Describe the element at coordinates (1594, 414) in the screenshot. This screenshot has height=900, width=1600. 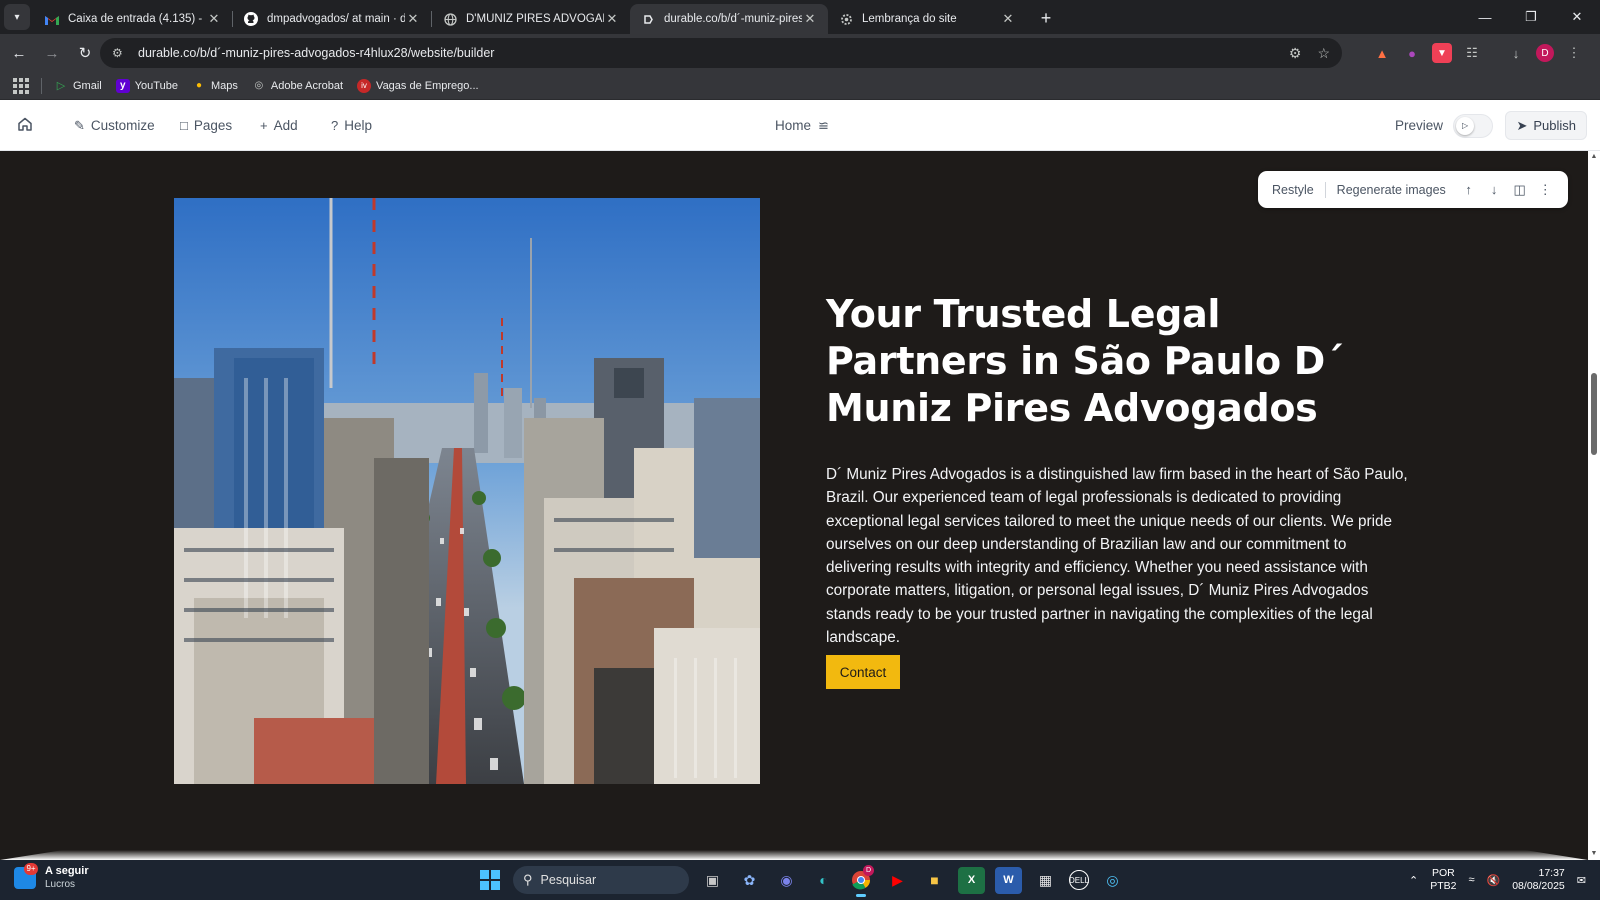
I see `scrollbar-thumb` at that location.